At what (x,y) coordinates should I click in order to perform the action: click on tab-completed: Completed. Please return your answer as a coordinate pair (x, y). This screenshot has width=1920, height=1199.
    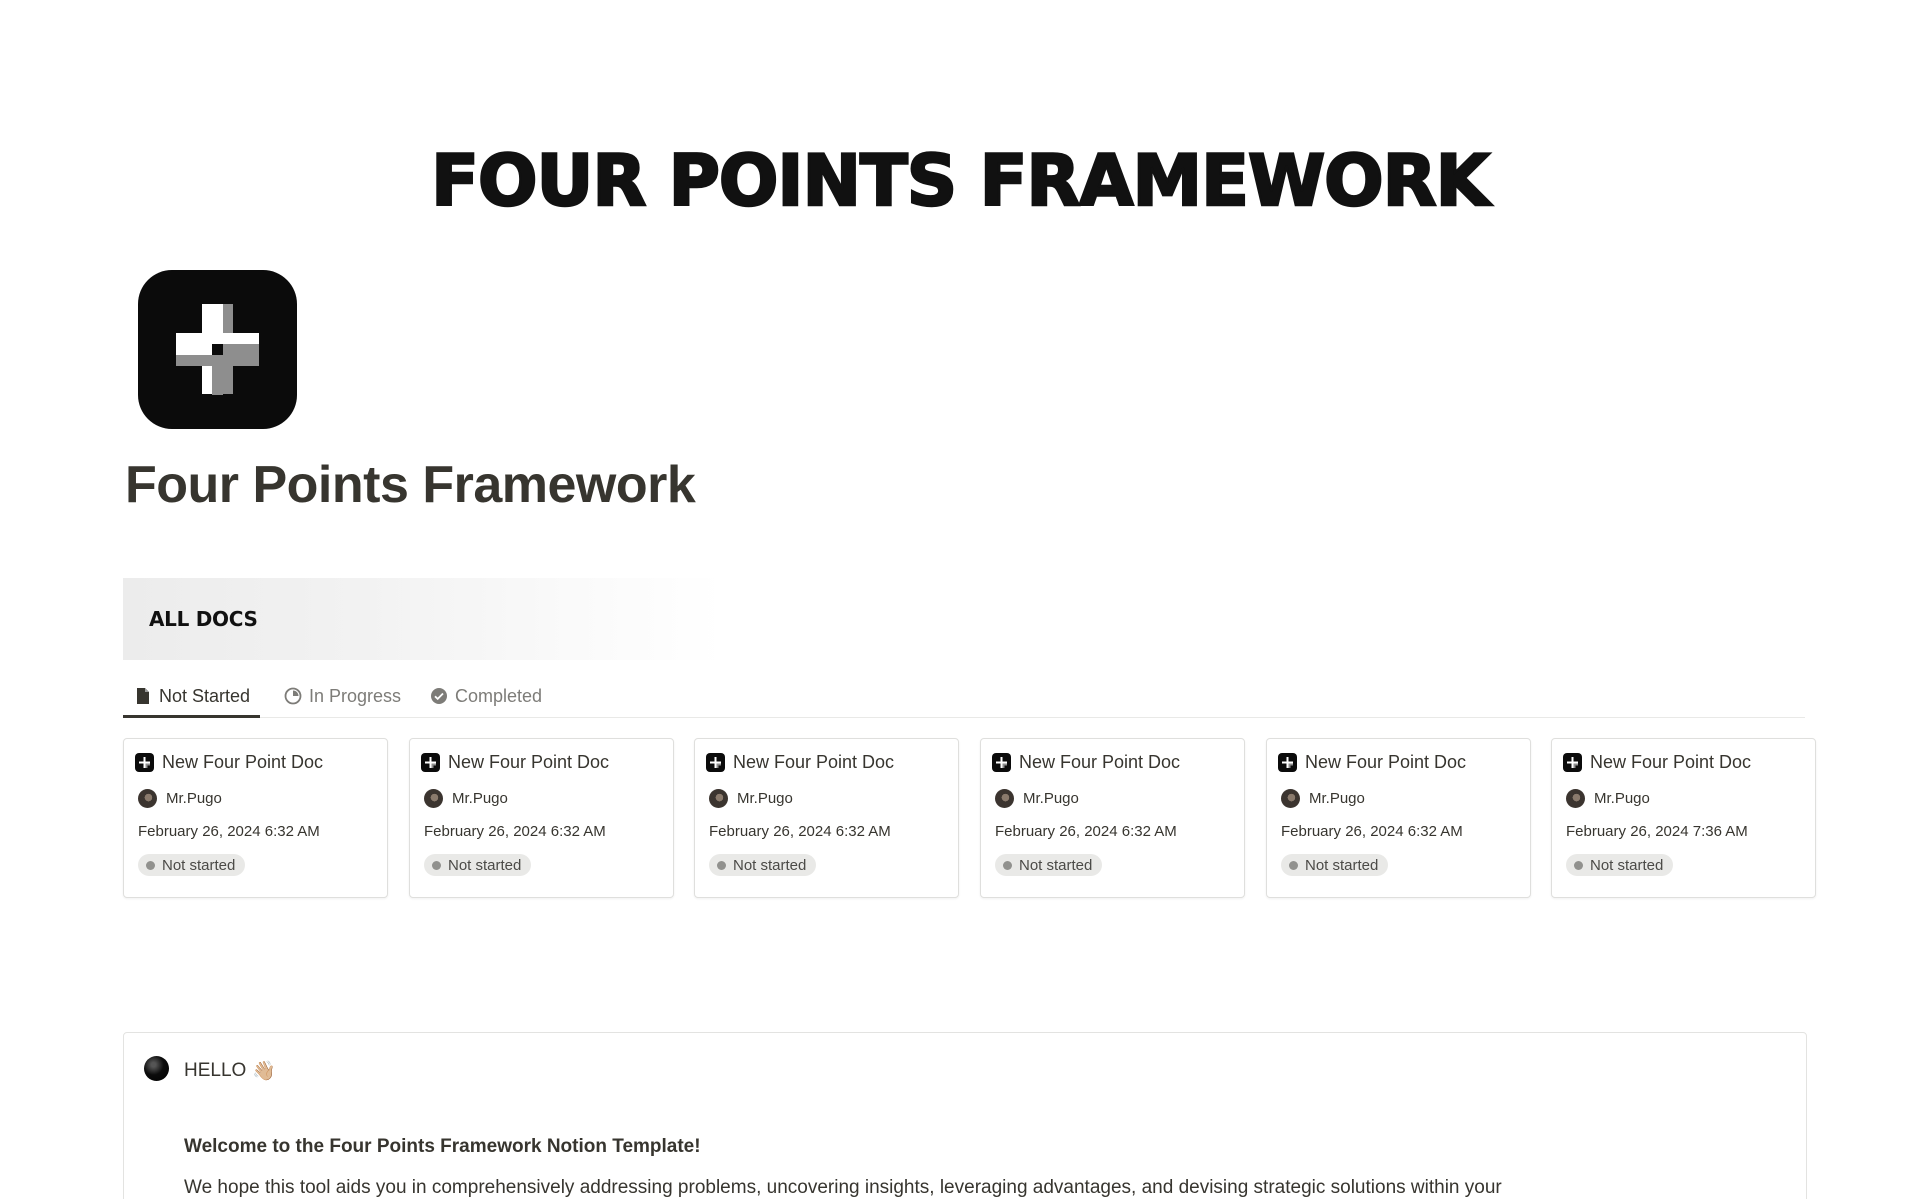
    Looking at the image, I should click on (485, 696).